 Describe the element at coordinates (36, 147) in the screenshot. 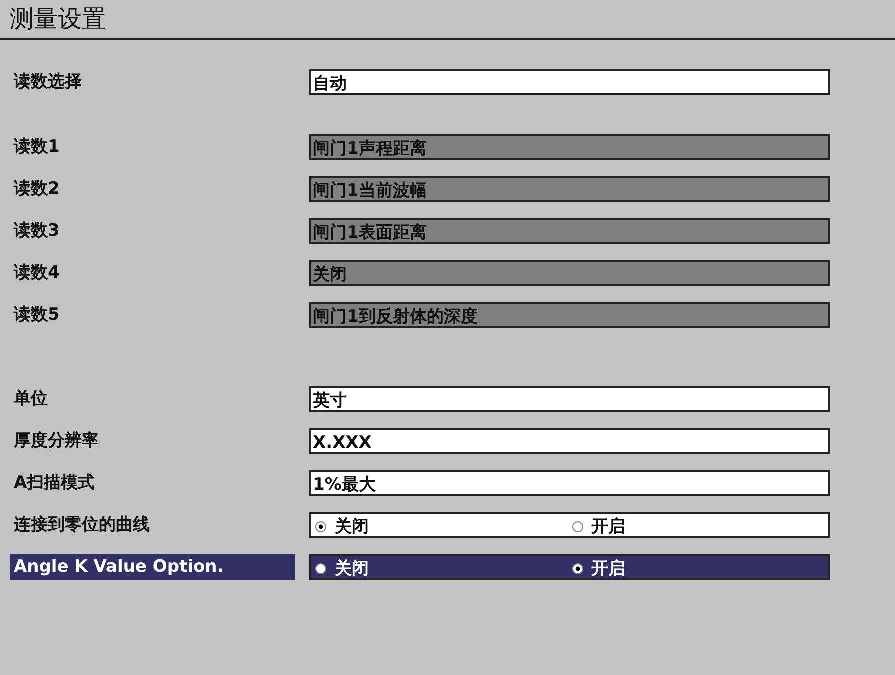

I see `setting-label: 读数1` at that location.